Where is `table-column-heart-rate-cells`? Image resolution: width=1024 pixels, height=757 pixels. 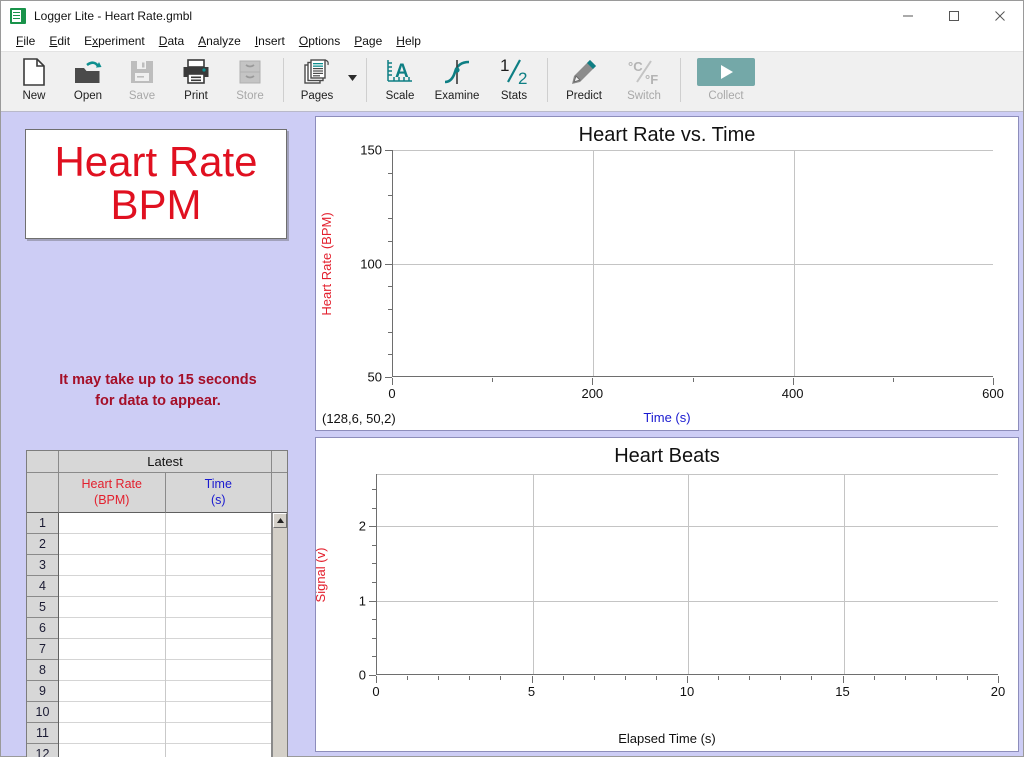 table-column-heart-rate-cells is located at coordinates (112, 635).